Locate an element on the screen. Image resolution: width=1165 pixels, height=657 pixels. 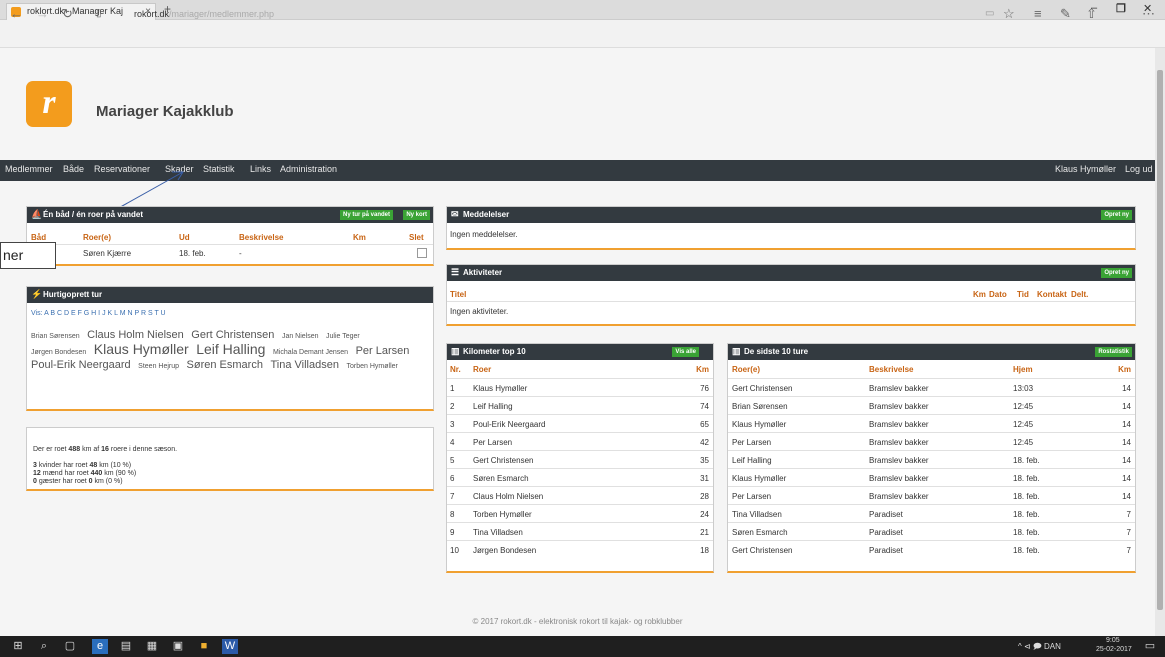
lightning-icon: ⚡ is located at coordinates (37, 294).